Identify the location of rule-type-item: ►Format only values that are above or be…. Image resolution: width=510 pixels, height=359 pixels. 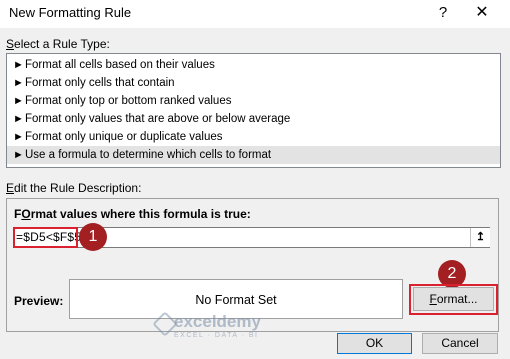
(253, 119).